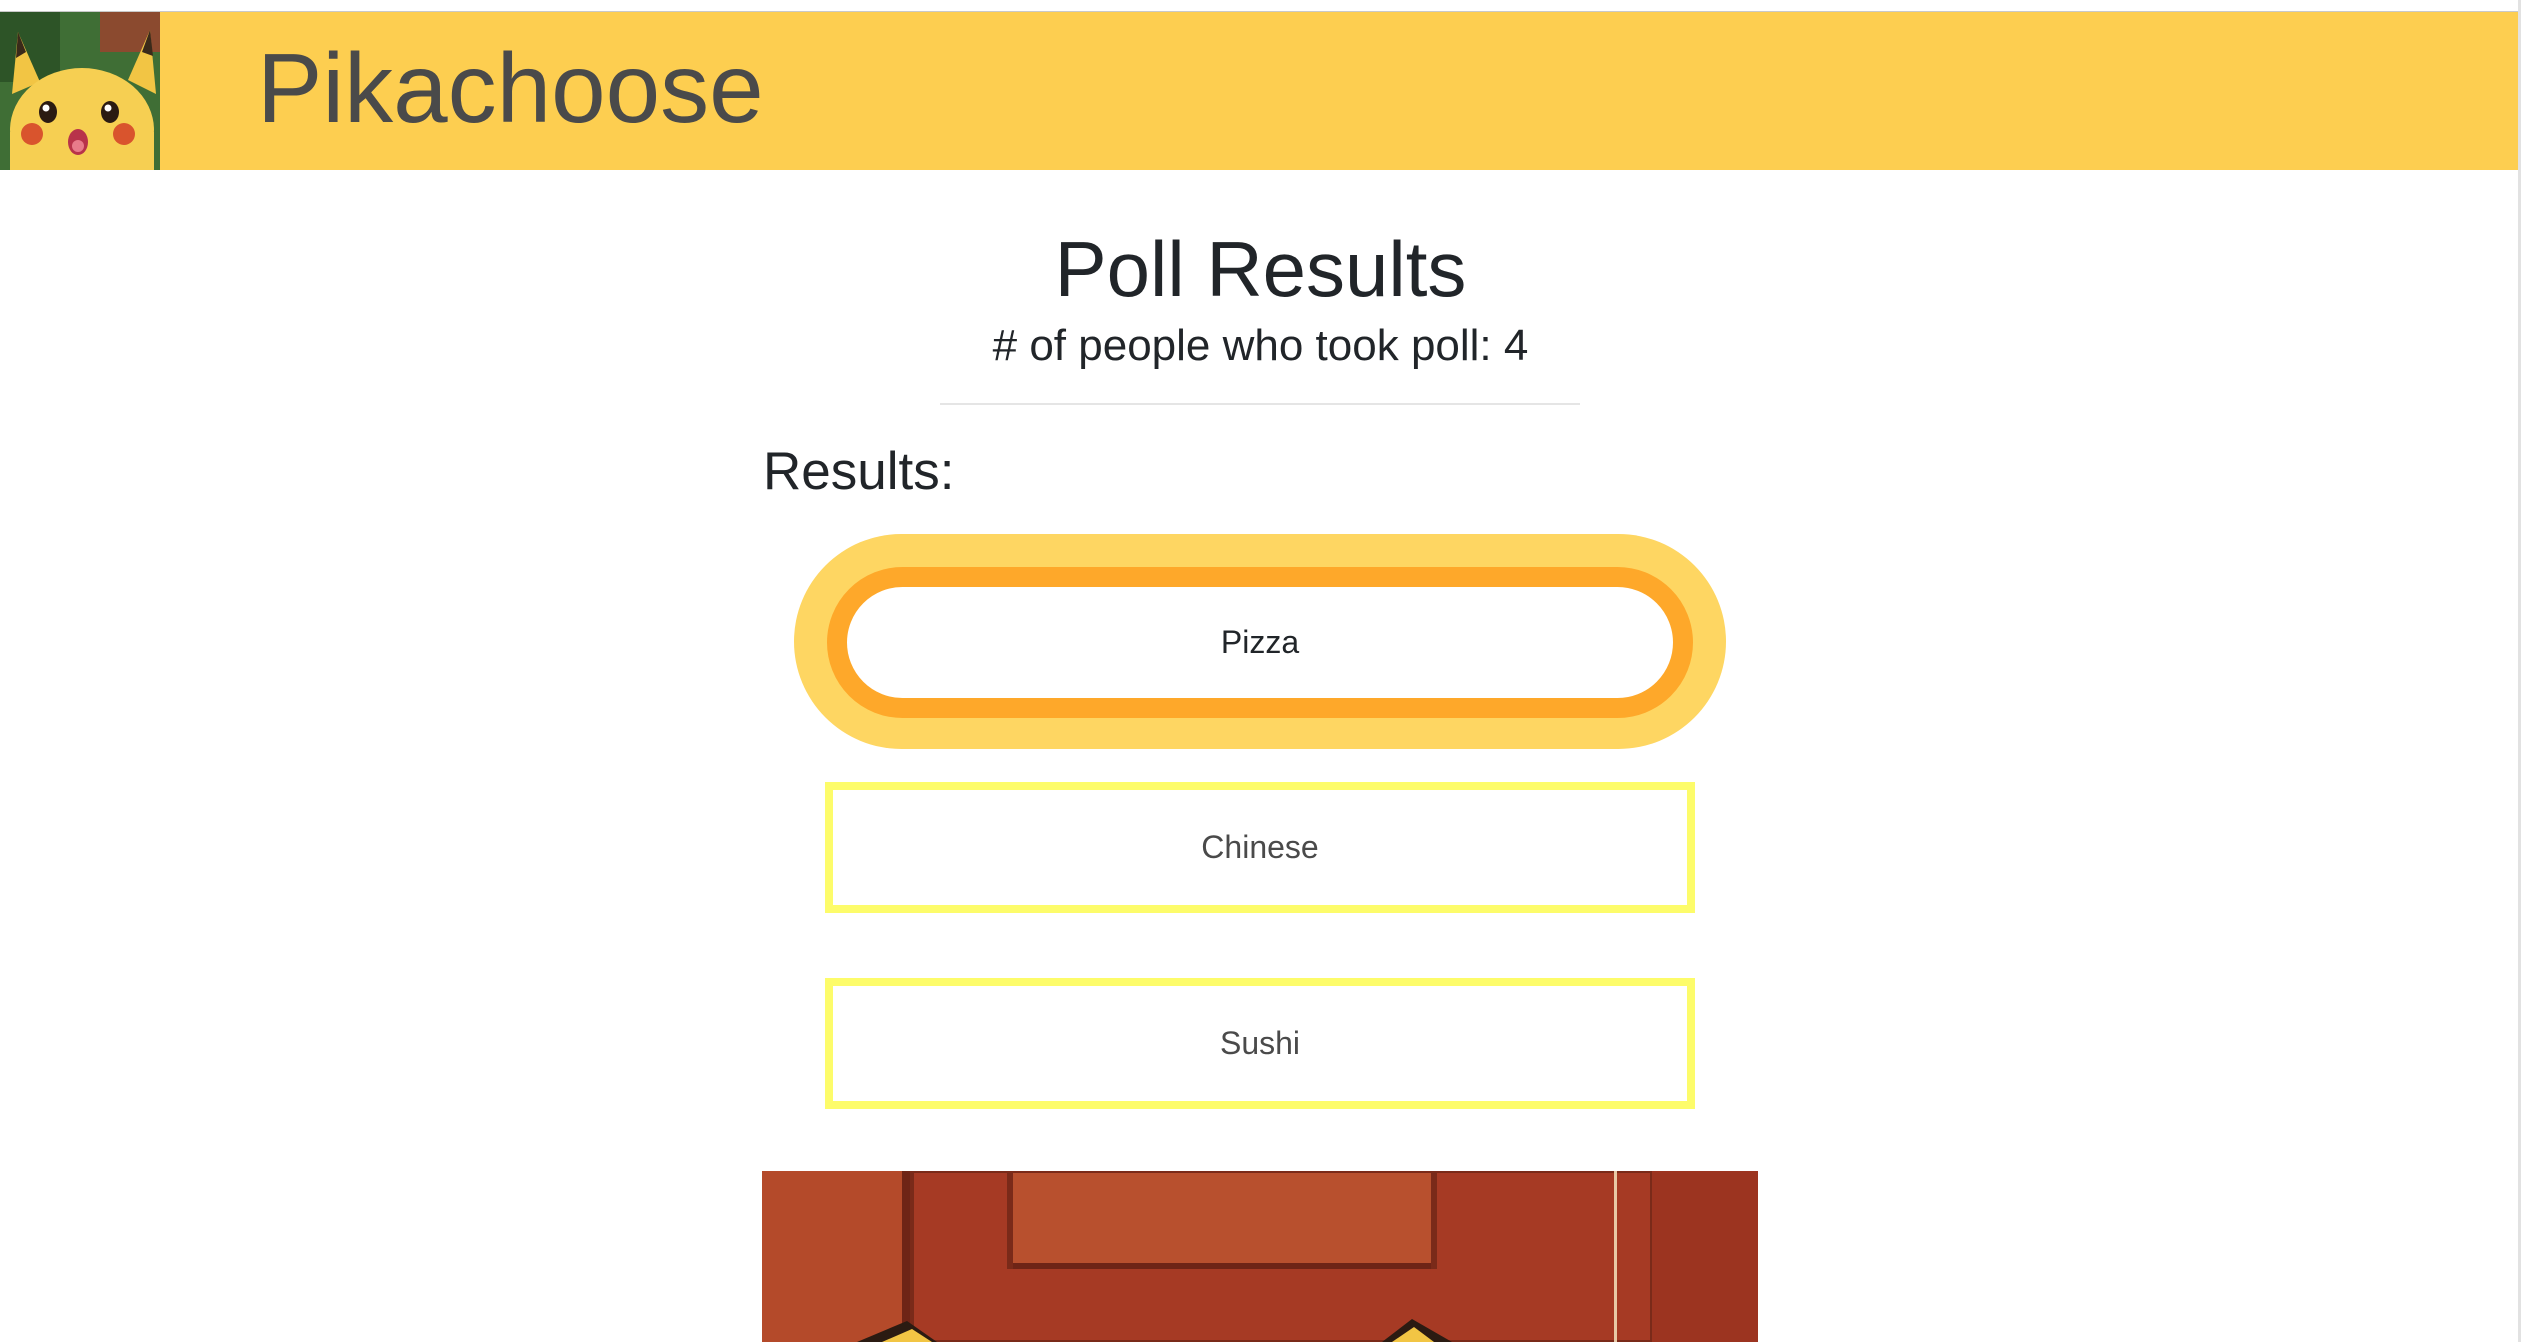  Describe the element at coordinates (1260, 345) in the screenshot. I see `participants-count: # of people who took poll: 4` at that location.